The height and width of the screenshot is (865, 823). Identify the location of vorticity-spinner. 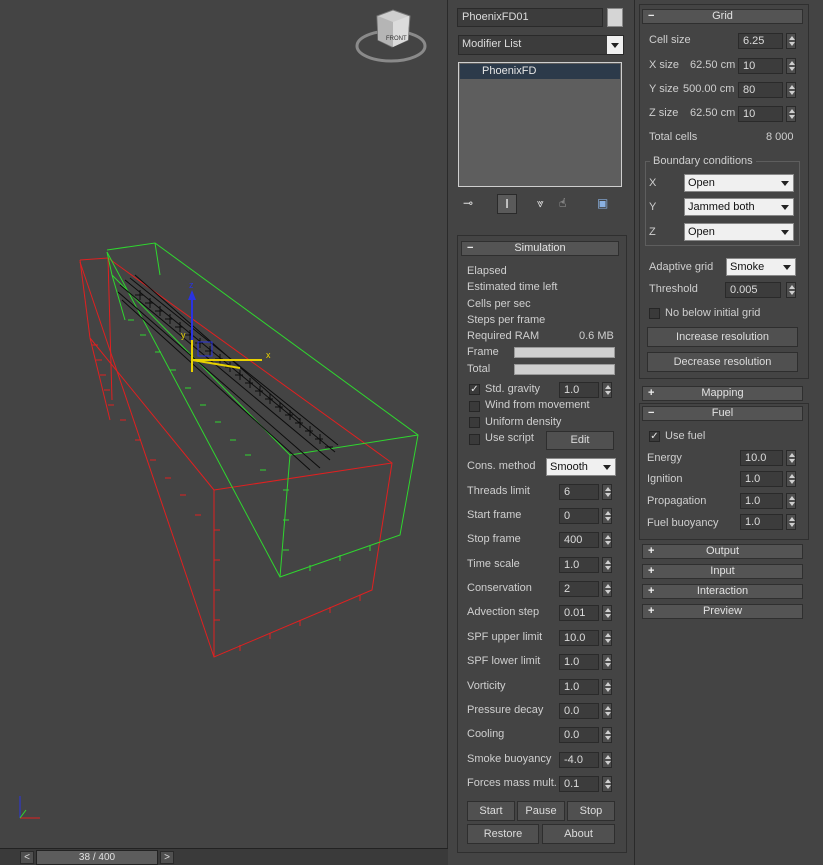
(607, 687).